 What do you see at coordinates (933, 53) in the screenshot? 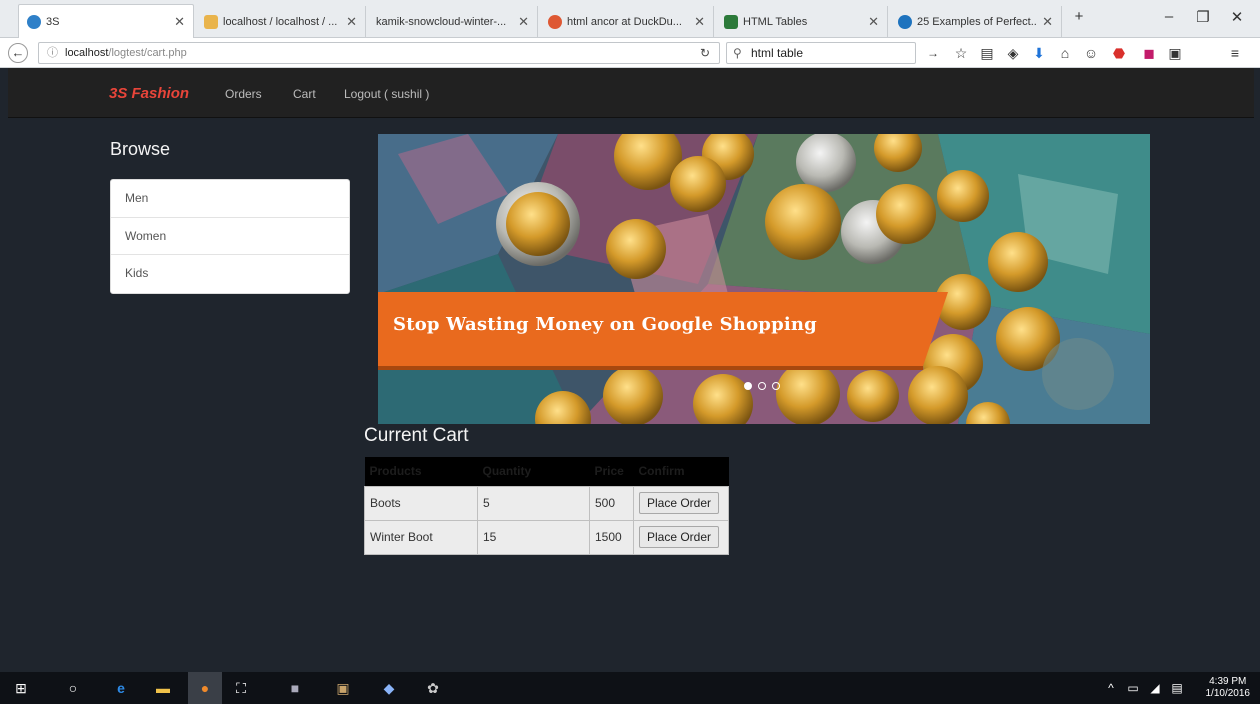
I see `search-go-icon: →` at bounding box center [933, 53].